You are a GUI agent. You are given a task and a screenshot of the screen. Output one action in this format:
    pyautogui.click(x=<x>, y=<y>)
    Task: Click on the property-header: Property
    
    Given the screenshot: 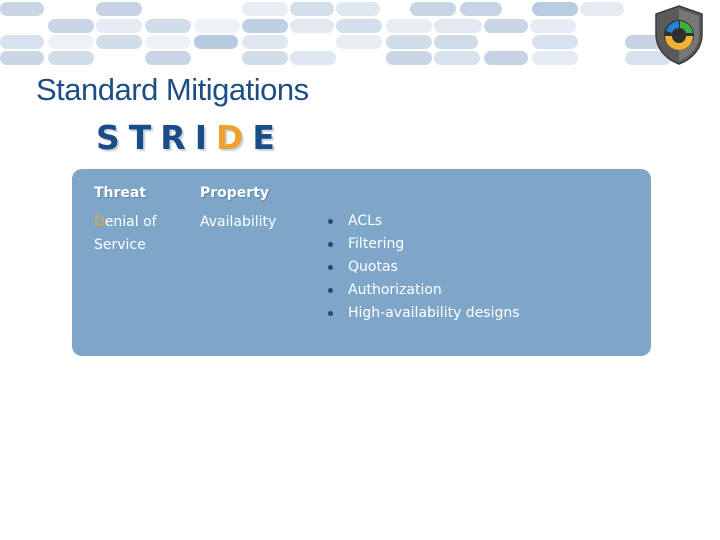 What is the action you would take?
    pyautogui.click(x=235, y=193)
    